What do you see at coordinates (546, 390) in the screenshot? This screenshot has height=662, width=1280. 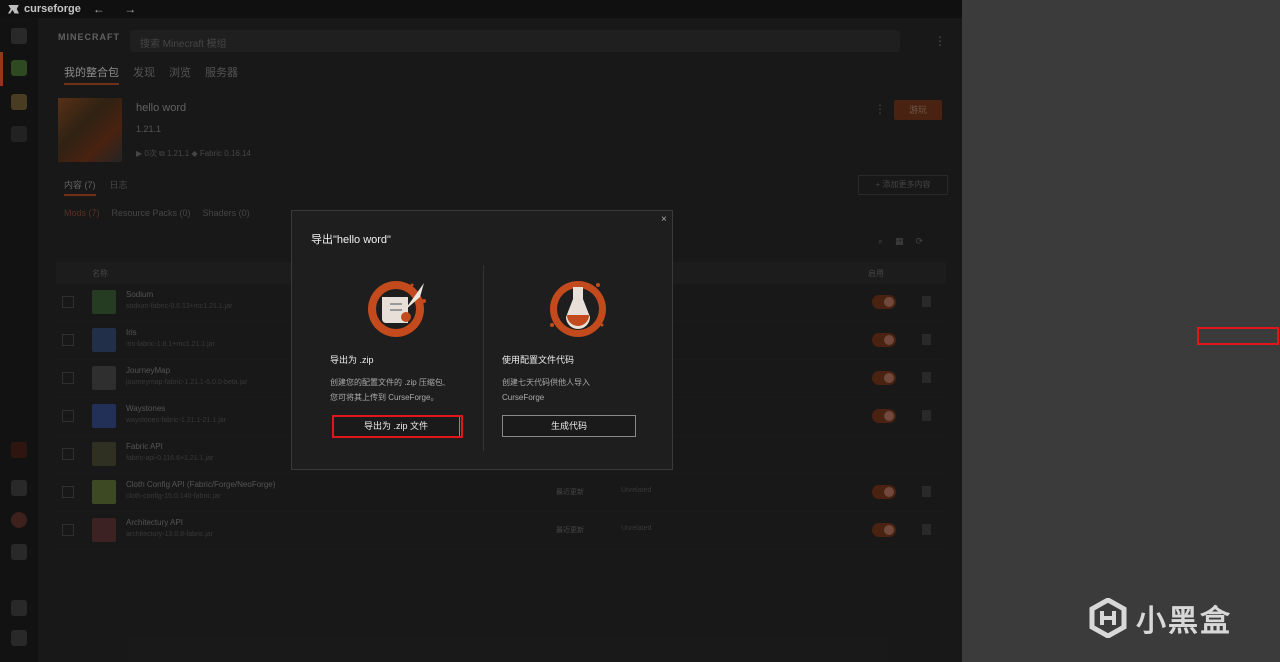 I see `code-option-description: 创建七天代码供他人导入 CurseForge` at bounding box center [546, 390].